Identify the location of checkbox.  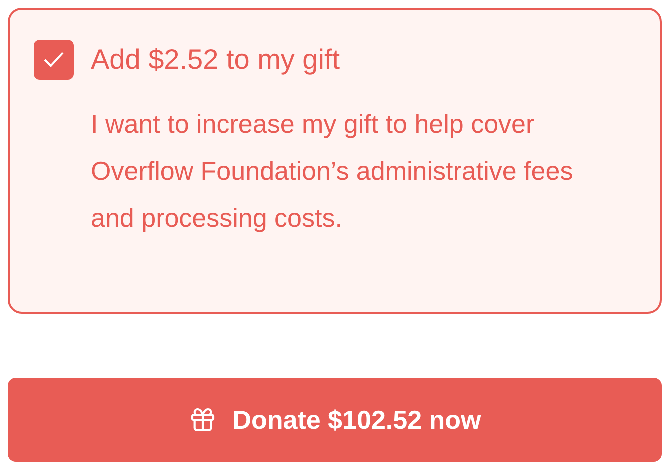
(54, 60).